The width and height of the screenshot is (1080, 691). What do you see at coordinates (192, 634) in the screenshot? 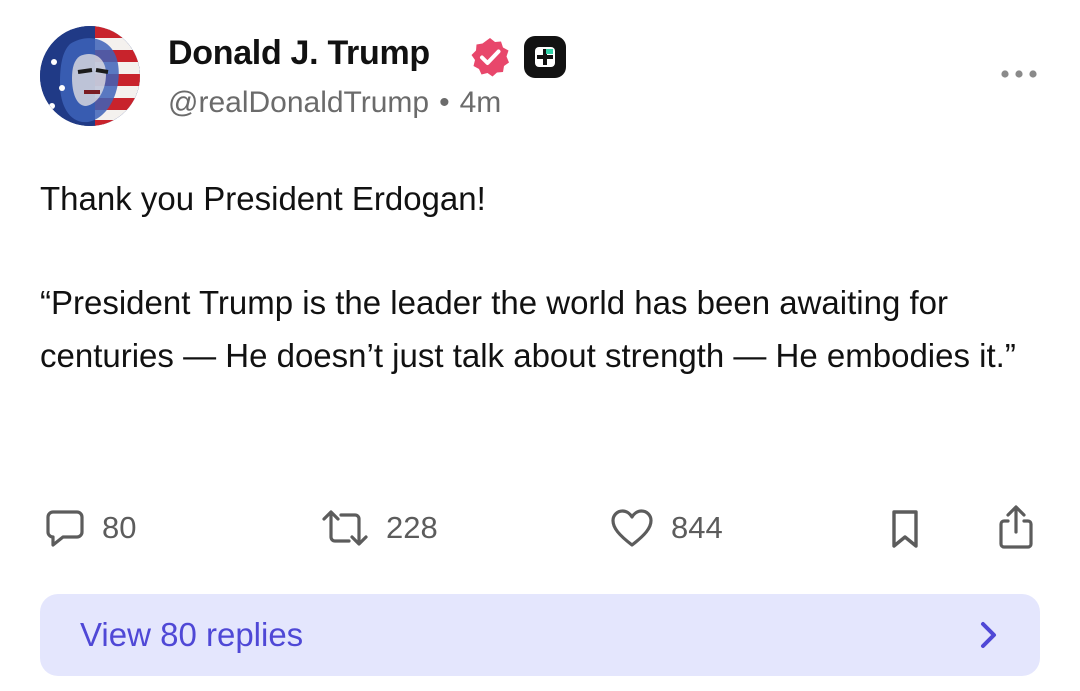
I see `view-replies-label: View 80 replies` at bounding box center [192, 634].